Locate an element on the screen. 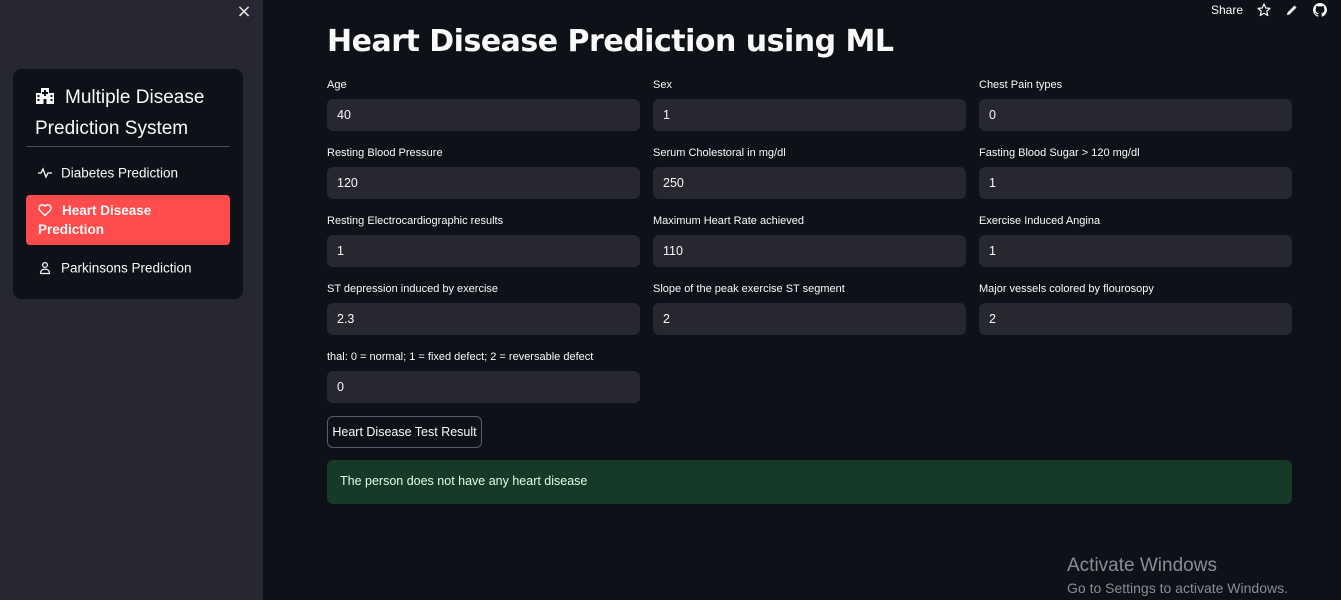  activity-icon is located at coordinates (45, 173).